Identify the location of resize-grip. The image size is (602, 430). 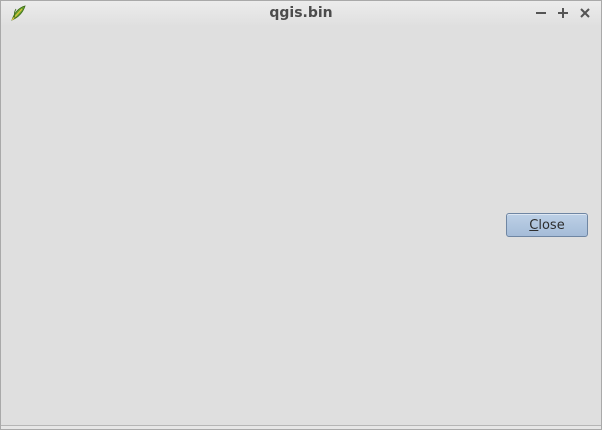
(301, 427).